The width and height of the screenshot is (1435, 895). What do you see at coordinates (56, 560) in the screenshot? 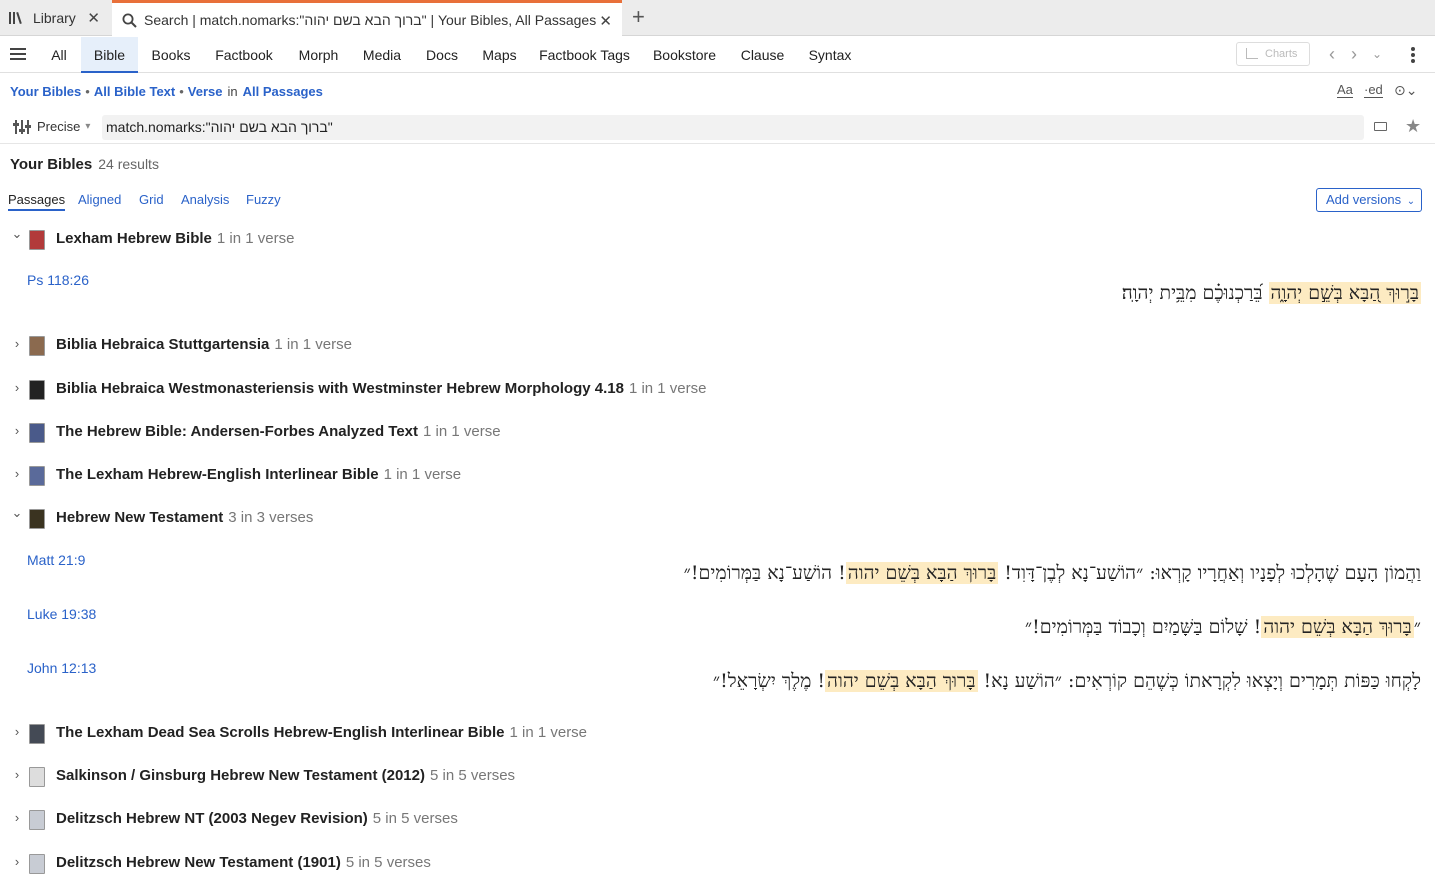
I see `verse-reference-link: Matt 21:9` at bounding box center [56, 560].